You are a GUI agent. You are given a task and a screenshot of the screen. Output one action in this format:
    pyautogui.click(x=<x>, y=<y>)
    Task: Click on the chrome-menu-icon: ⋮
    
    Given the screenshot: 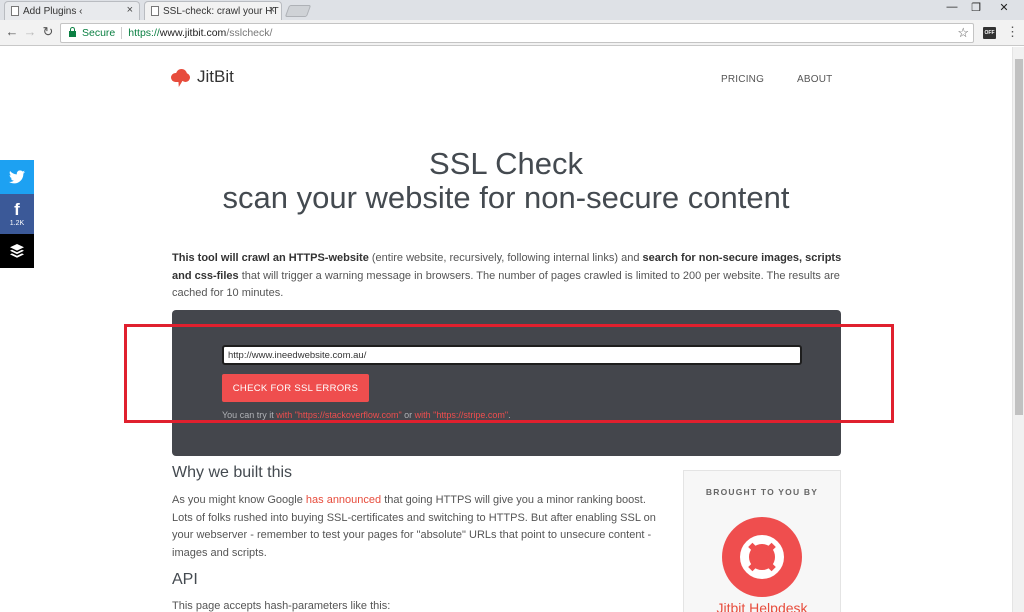 What is the action you would take?
    pyautogui.click(x=1012, y=32)
    